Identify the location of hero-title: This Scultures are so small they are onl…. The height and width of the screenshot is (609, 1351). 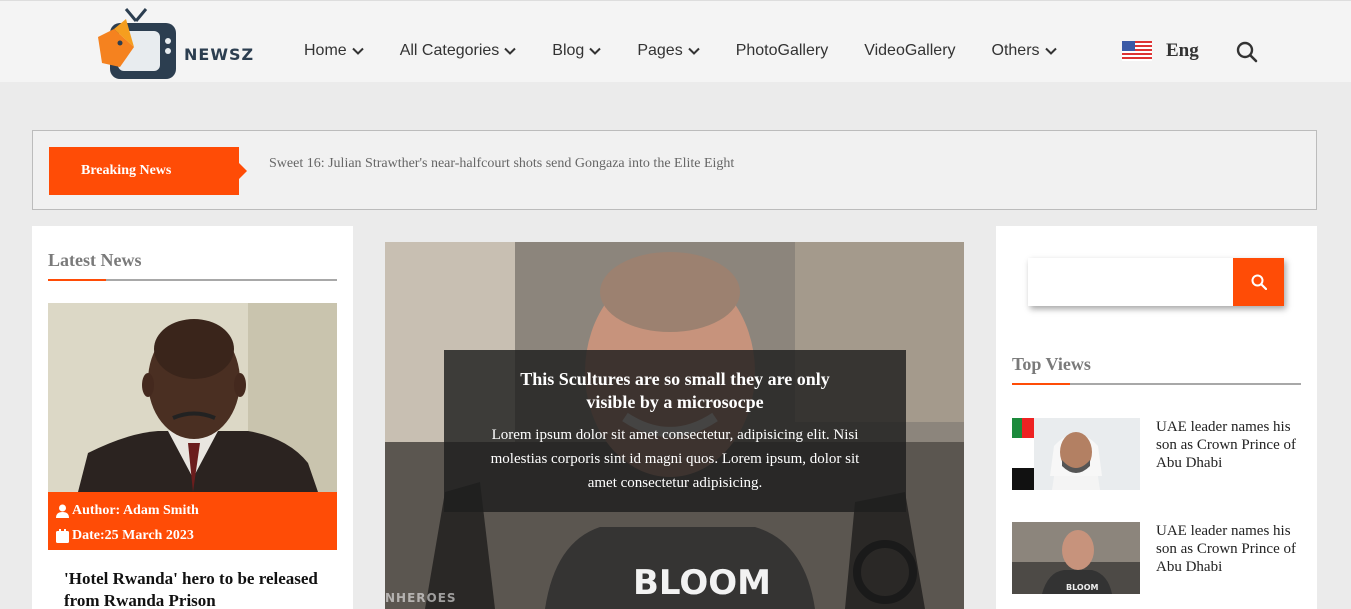
(675, 391).